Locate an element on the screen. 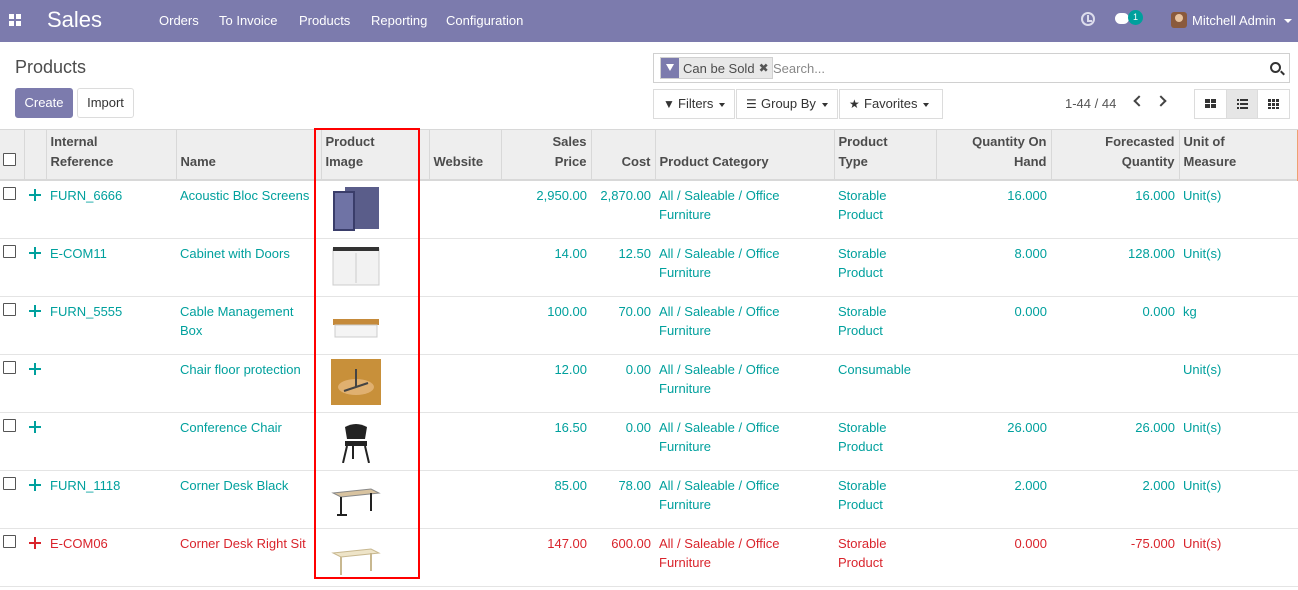  favorites-dropdown: ★ Favorites is located at coordinates (891, 104).